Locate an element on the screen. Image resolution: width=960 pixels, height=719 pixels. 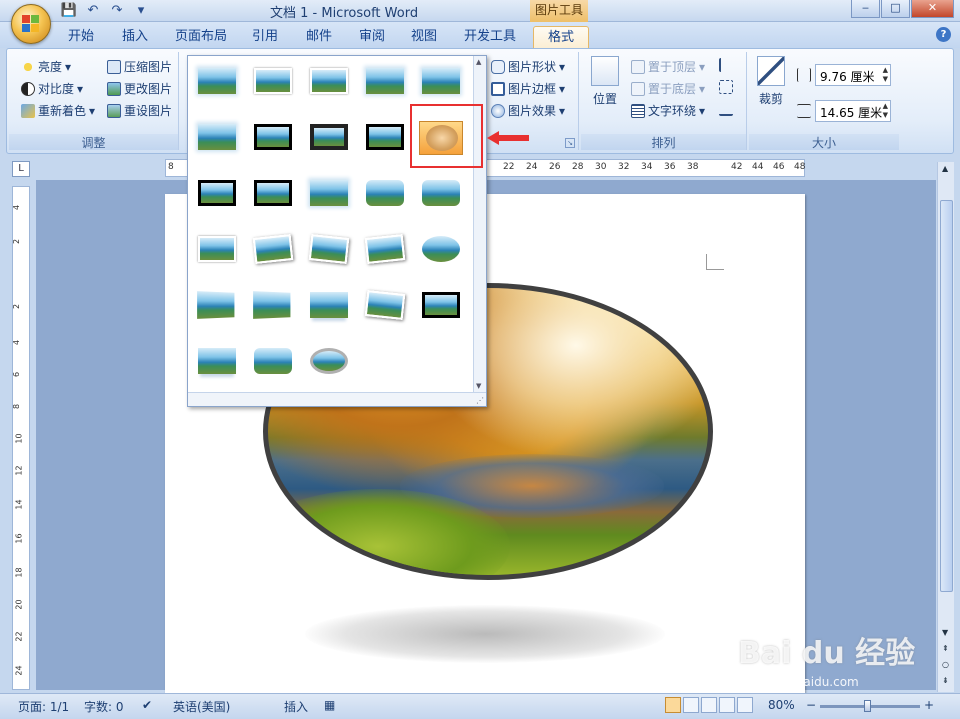
gallery-scroll-up-icon: ▲ is located at coordinates (478, 62).